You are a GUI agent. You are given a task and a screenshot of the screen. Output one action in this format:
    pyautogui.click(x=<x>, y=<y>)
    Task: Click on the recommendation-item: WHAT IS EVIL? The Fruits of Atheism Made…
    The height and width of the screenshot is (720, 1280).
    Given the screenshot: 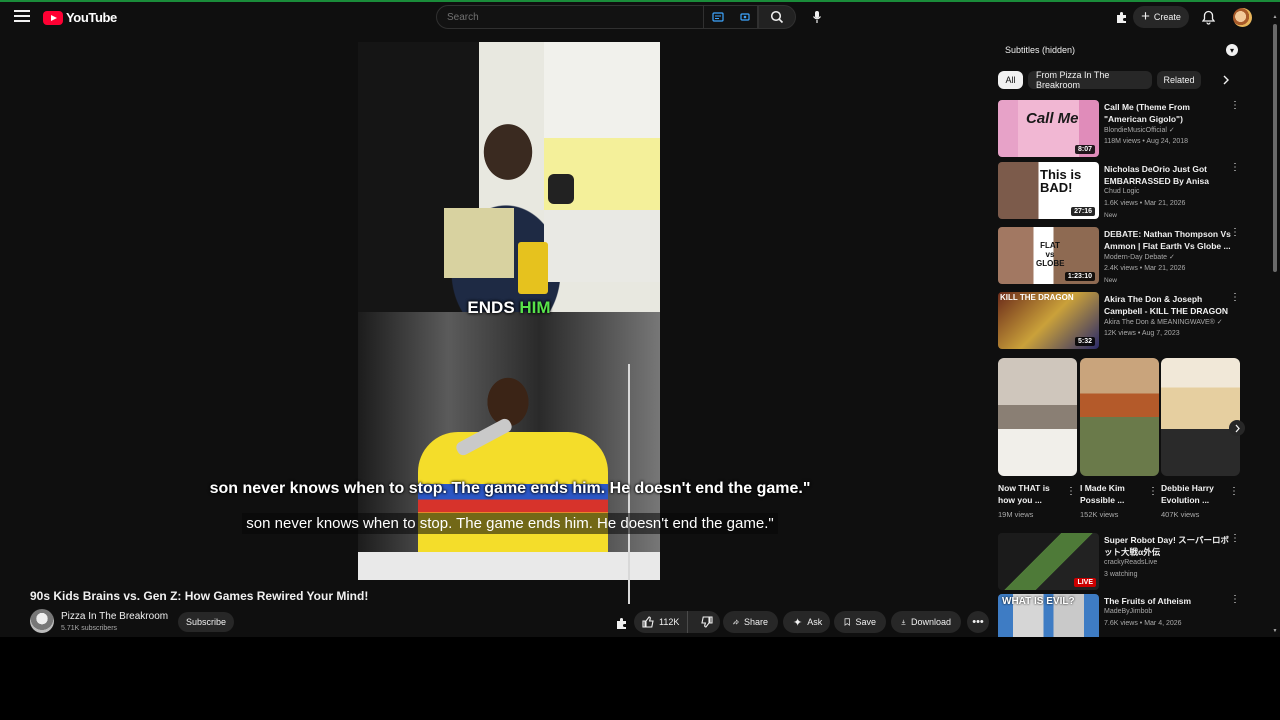 What is the action you would take?
    pyautogui.click(x=1120, y=615)
    